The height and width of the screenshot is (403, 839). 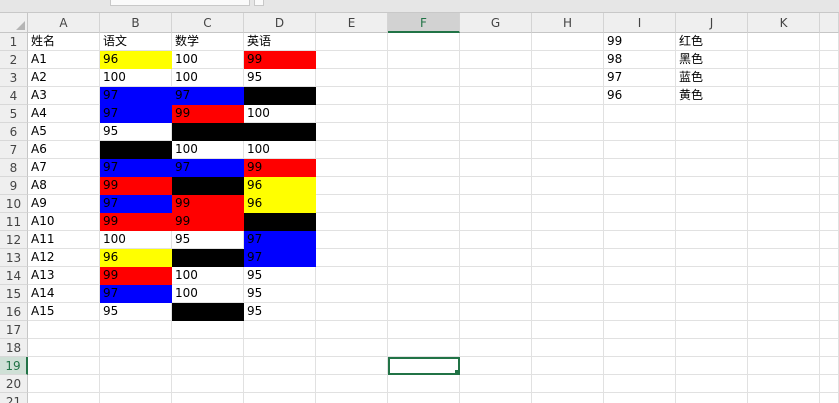 What do you see at coordinates (14, 204) in the screenshot?
I see `row-header-10: 10` at bounding box center [14, 204].